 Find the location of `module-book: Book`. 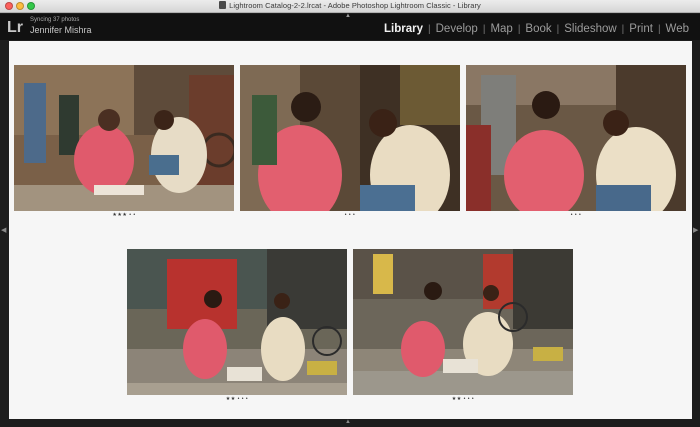

module-book: Book is located at coordinates (538, 29).